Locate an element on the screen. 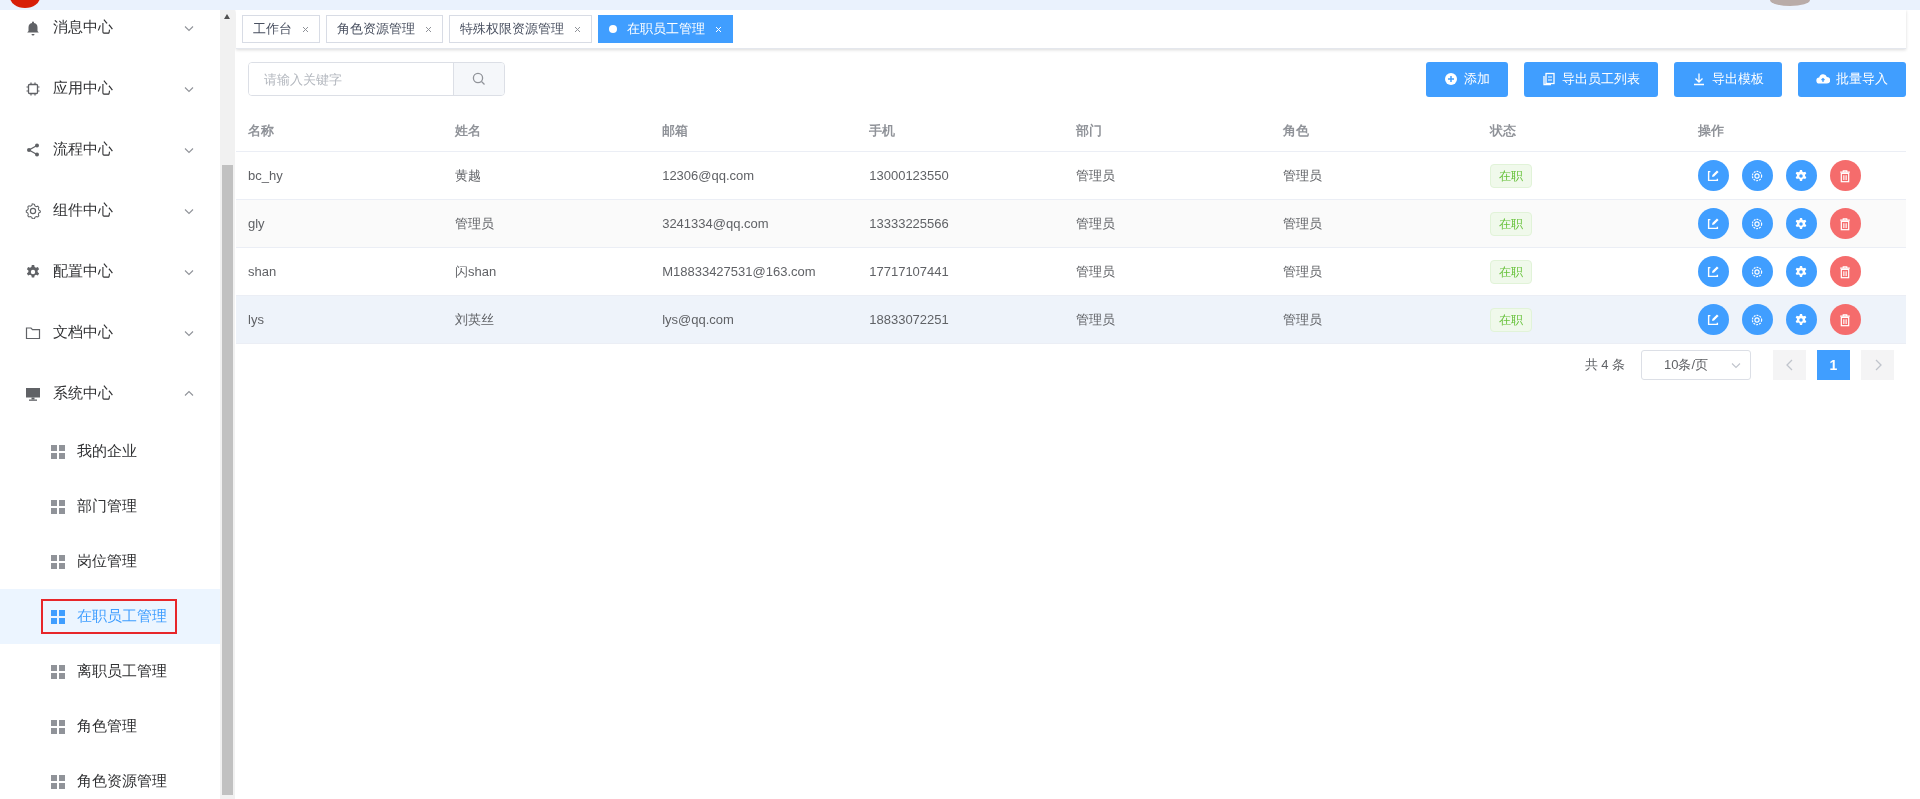 This screenshot has height=799, width=1920. table-cell: 刘英丝 is located at coordinates (547, 319).